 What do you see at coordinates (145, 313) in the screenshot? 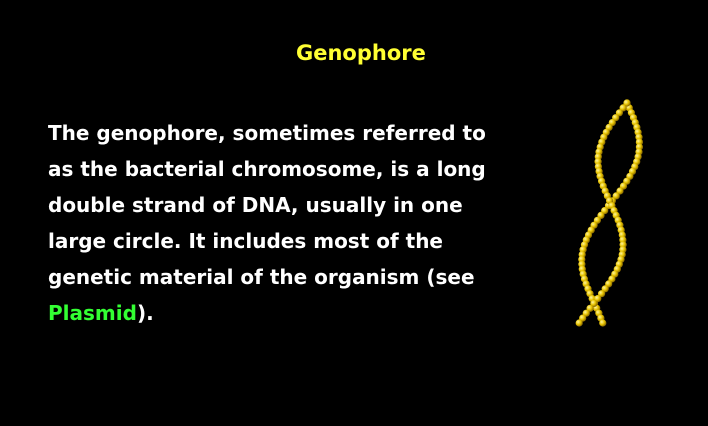
I see `link-suffix: ).` at bounding box center [145, 313].